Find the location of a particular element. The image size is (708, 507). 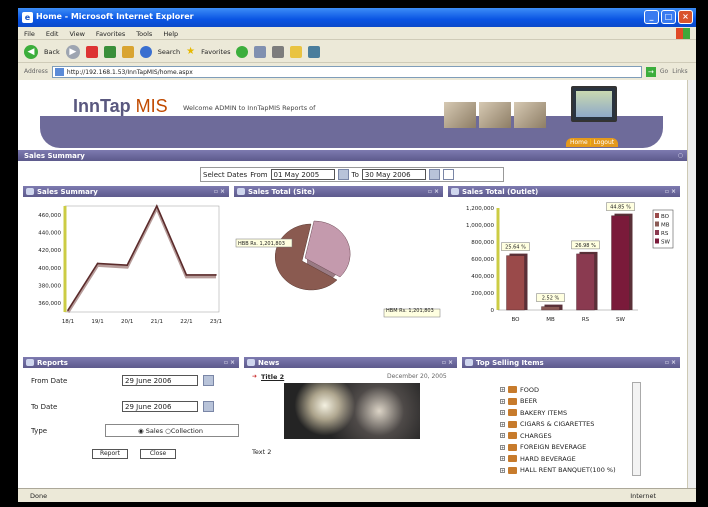

report-button: Report is located at coordinates (110, 454).